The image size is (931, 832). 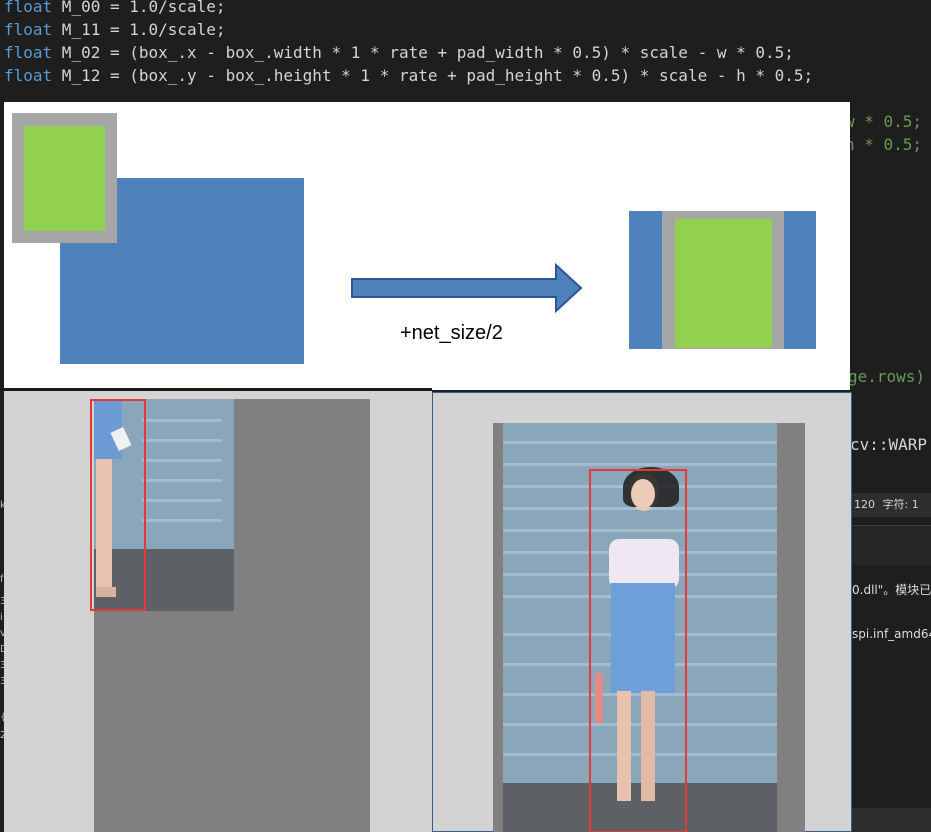 What do you see at coordinates (891, 590) in the screenshot?
I see `output-line: 0.dll"。模块已` at bounding box center [891, 590].